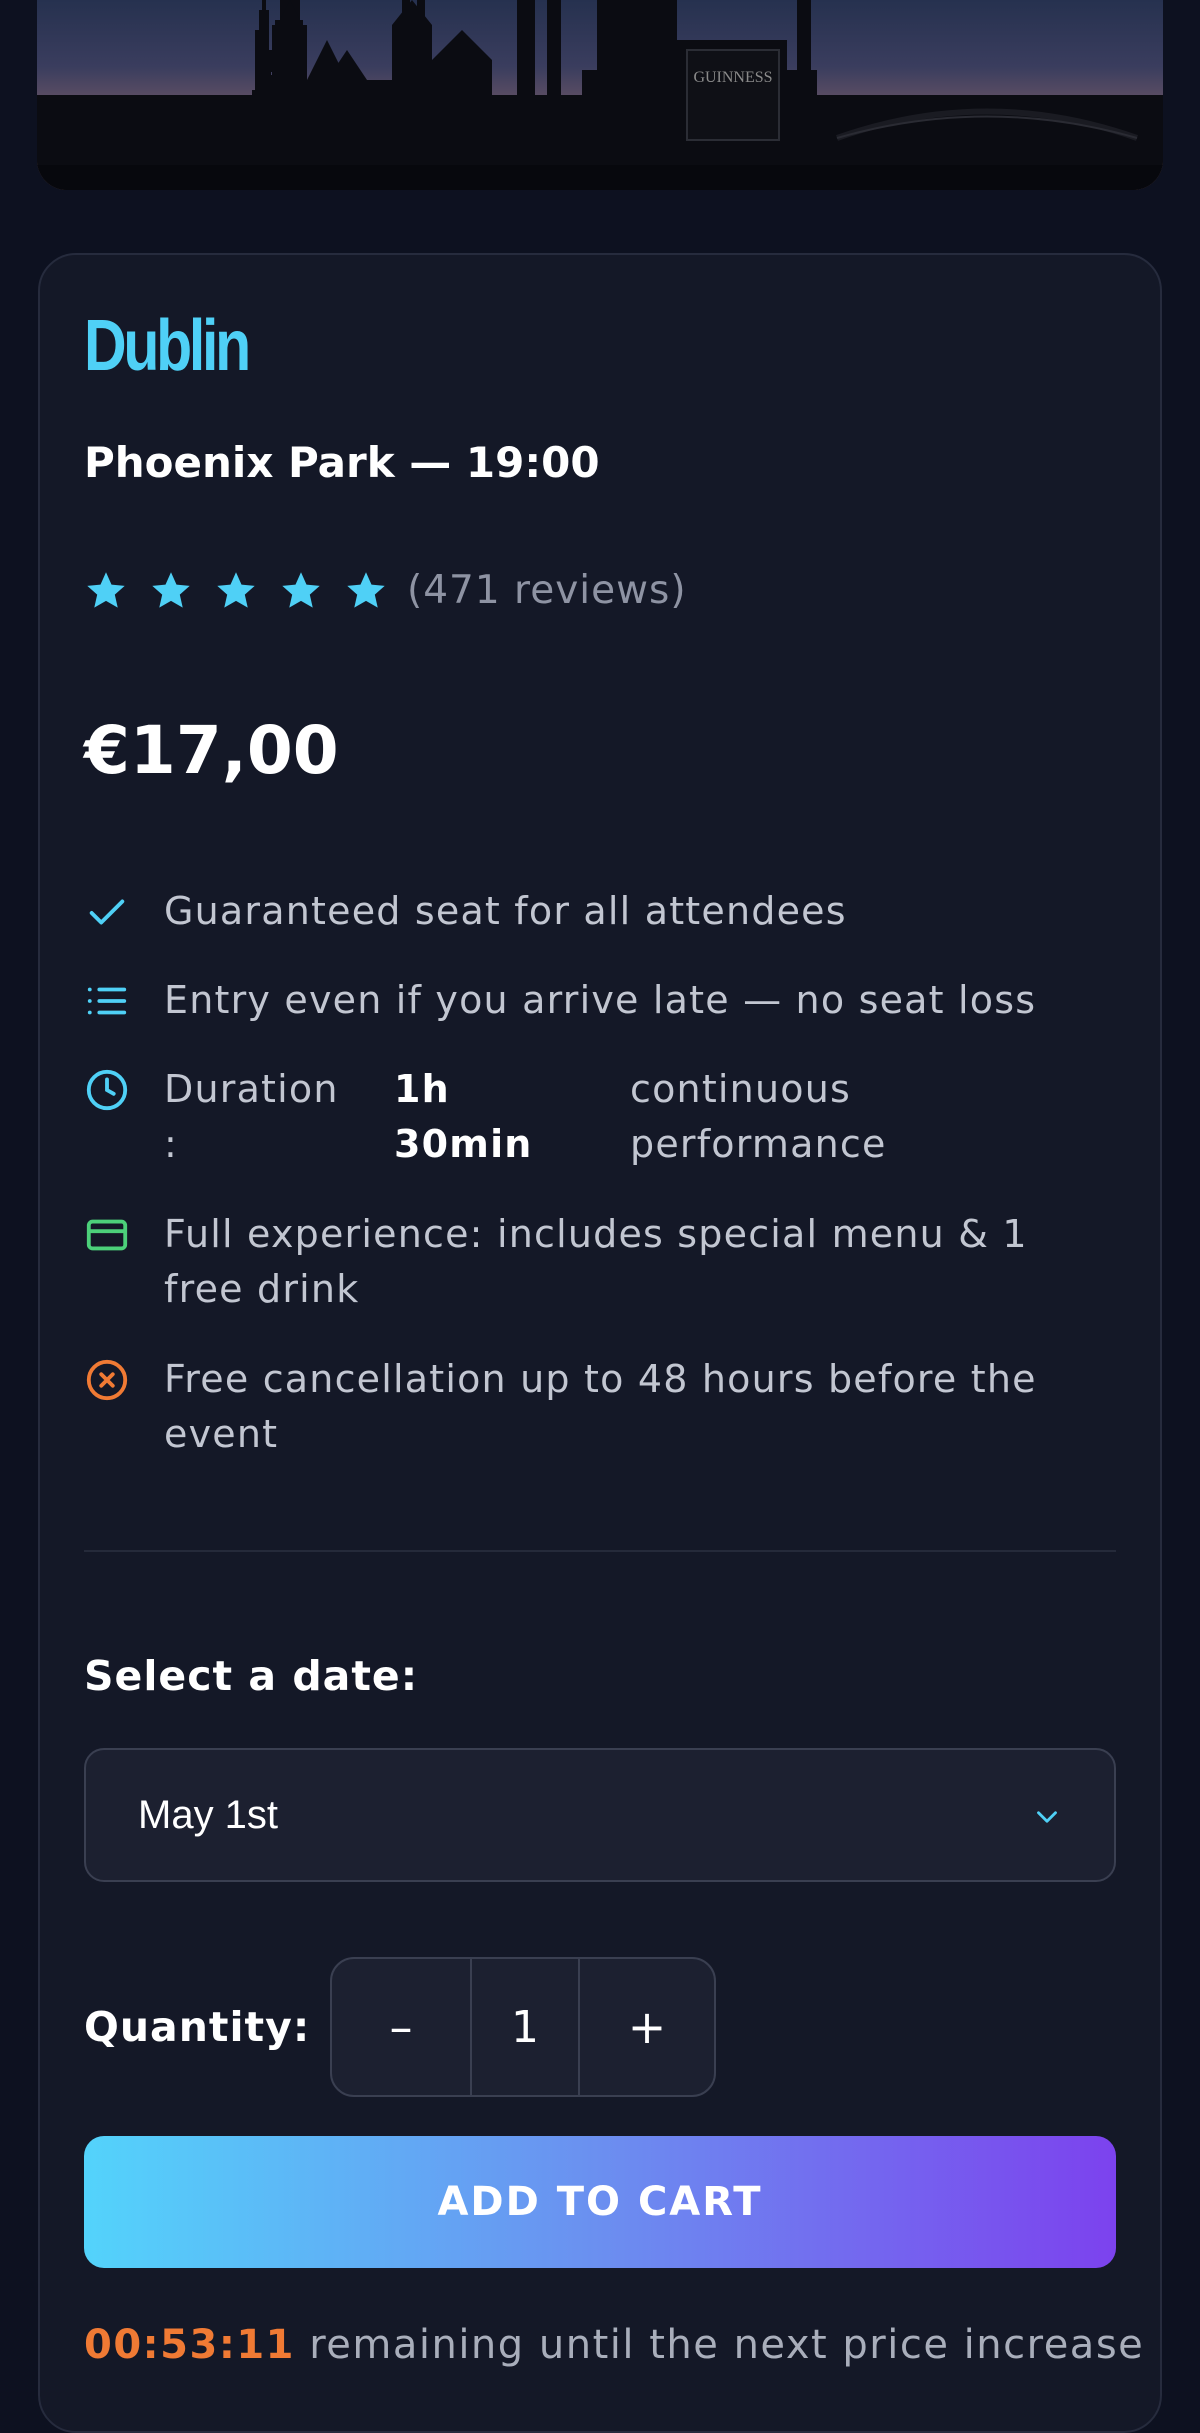  Describe the element at coordinates (600, 1815) in the screenshot. I see `date-select: May 1st` at that location.